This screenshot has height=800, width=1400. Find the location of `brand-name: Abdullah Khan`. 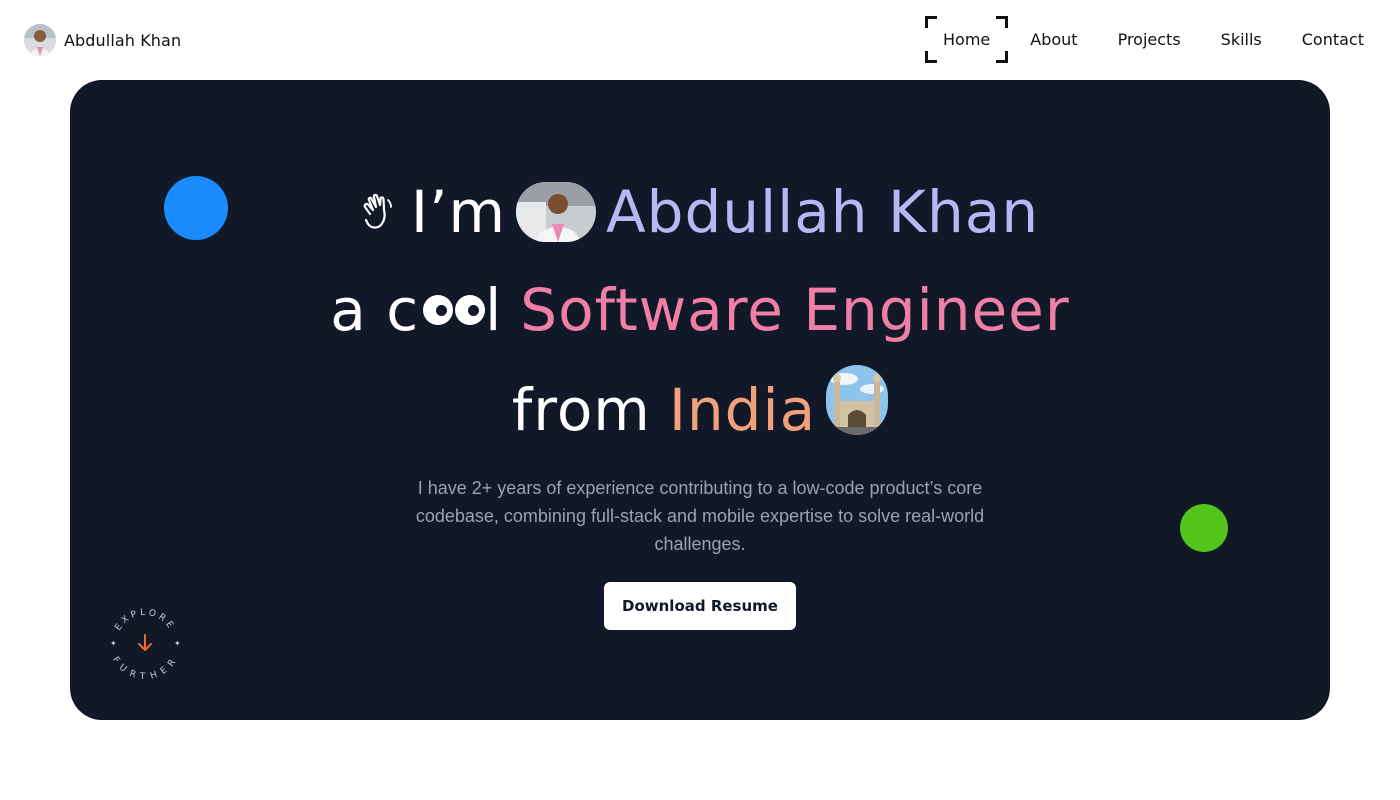

brand-name: Abdullah Khan is located at coordinates (123, 40).